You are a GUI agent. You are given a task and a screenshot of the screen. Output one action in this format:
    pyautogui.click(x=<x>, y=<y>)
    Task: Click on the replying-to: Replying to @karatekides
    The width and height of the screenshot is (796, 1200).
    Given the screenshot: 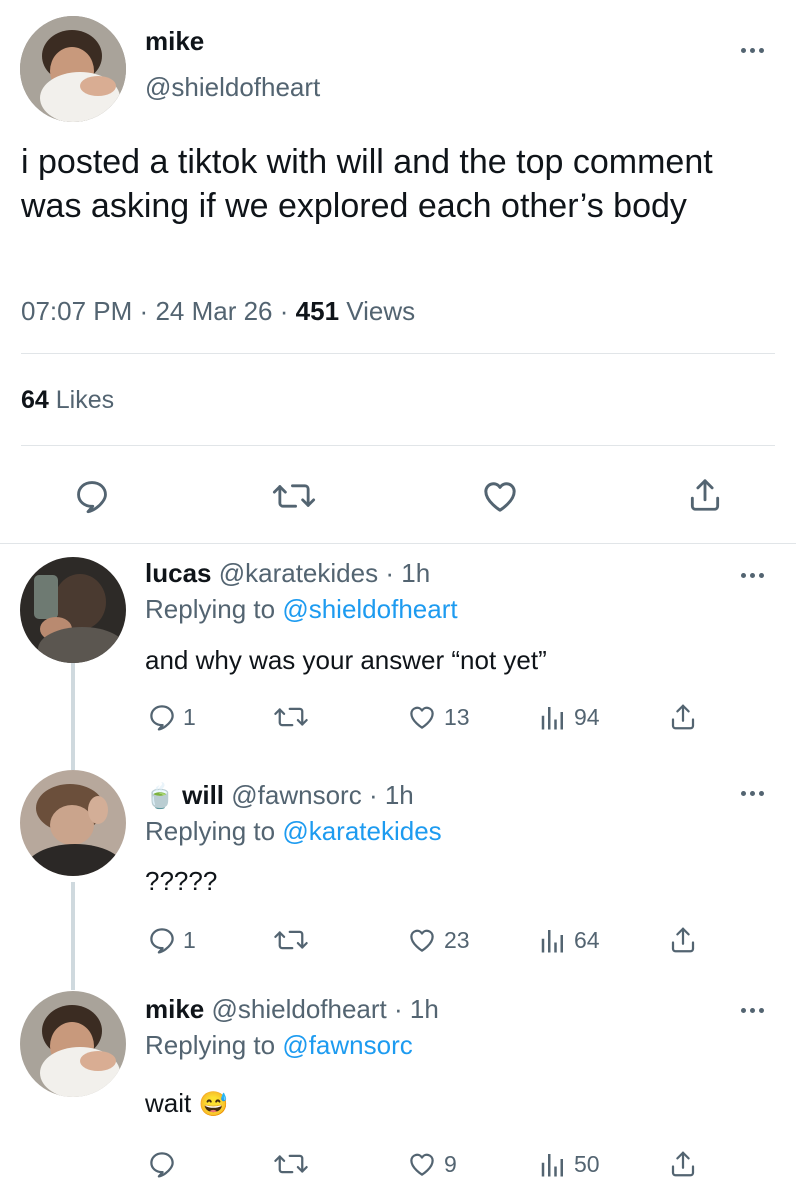 What is the action you would take?
    pyautogui.click(x=293, y=831)
    